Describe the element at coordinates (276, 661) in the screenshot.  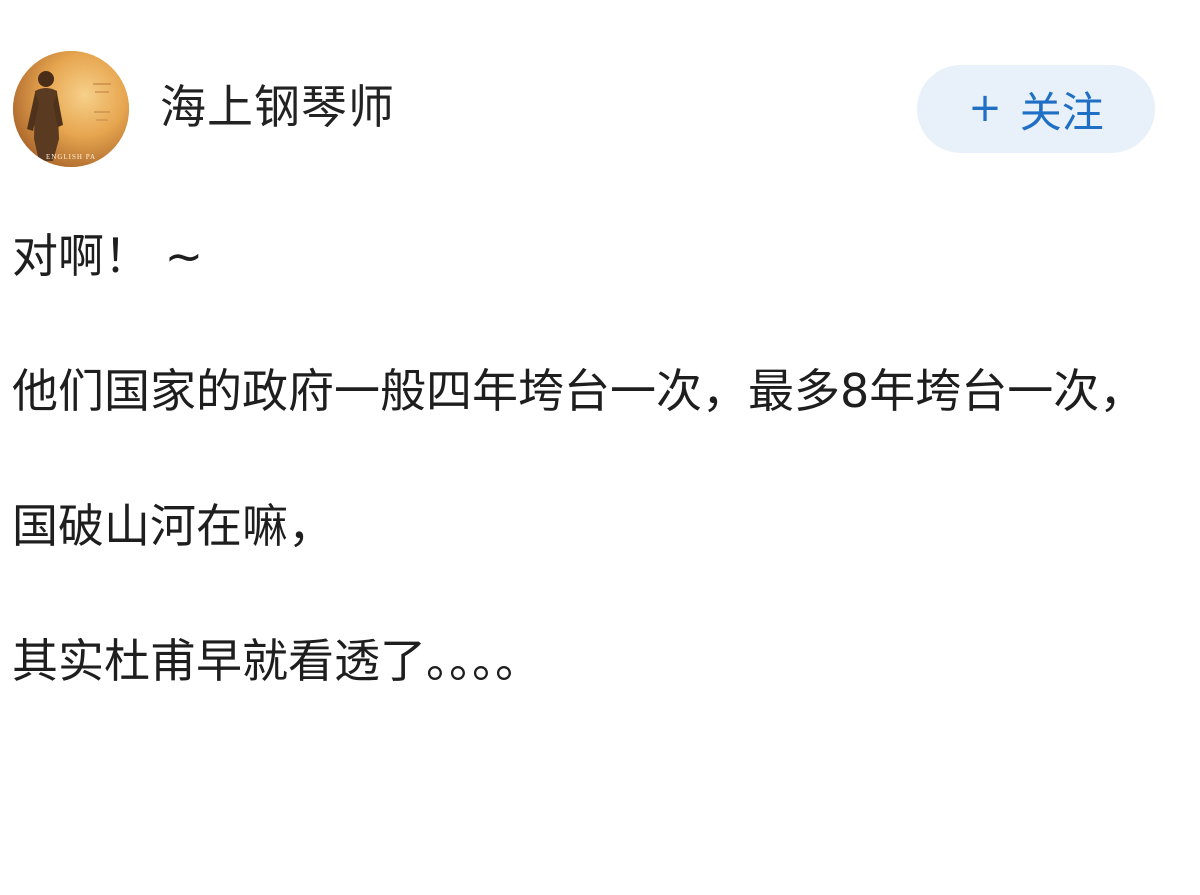
I see `post-paragraph-4: 其实杜甫早就看透了。。。。` at that location.